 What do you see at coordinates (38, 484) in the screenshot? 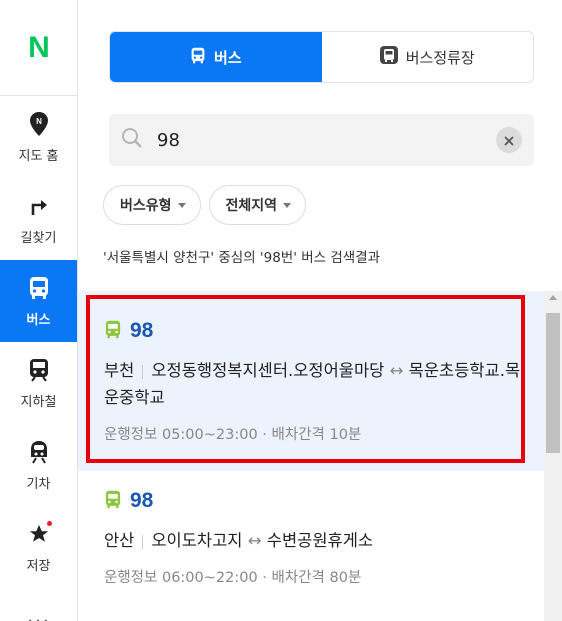
I see `nav-item-label: 기차` at bounding box center [38, 484].